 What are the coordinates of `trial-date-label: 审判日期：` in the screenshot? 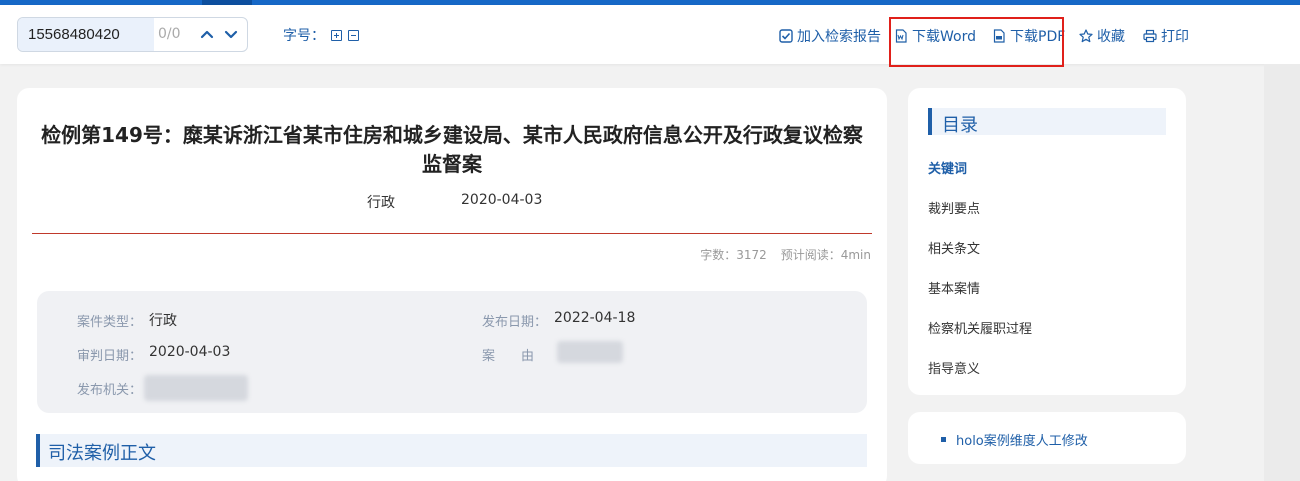 It's located at (110, 356).